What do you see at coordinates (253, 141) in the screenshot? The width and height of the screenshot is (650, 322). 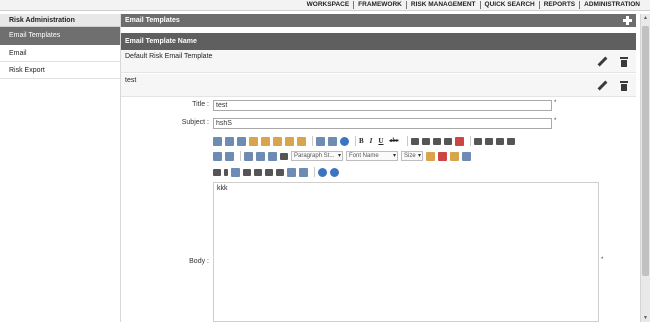 I see `paste-icon` at bounding box center [253, 141].